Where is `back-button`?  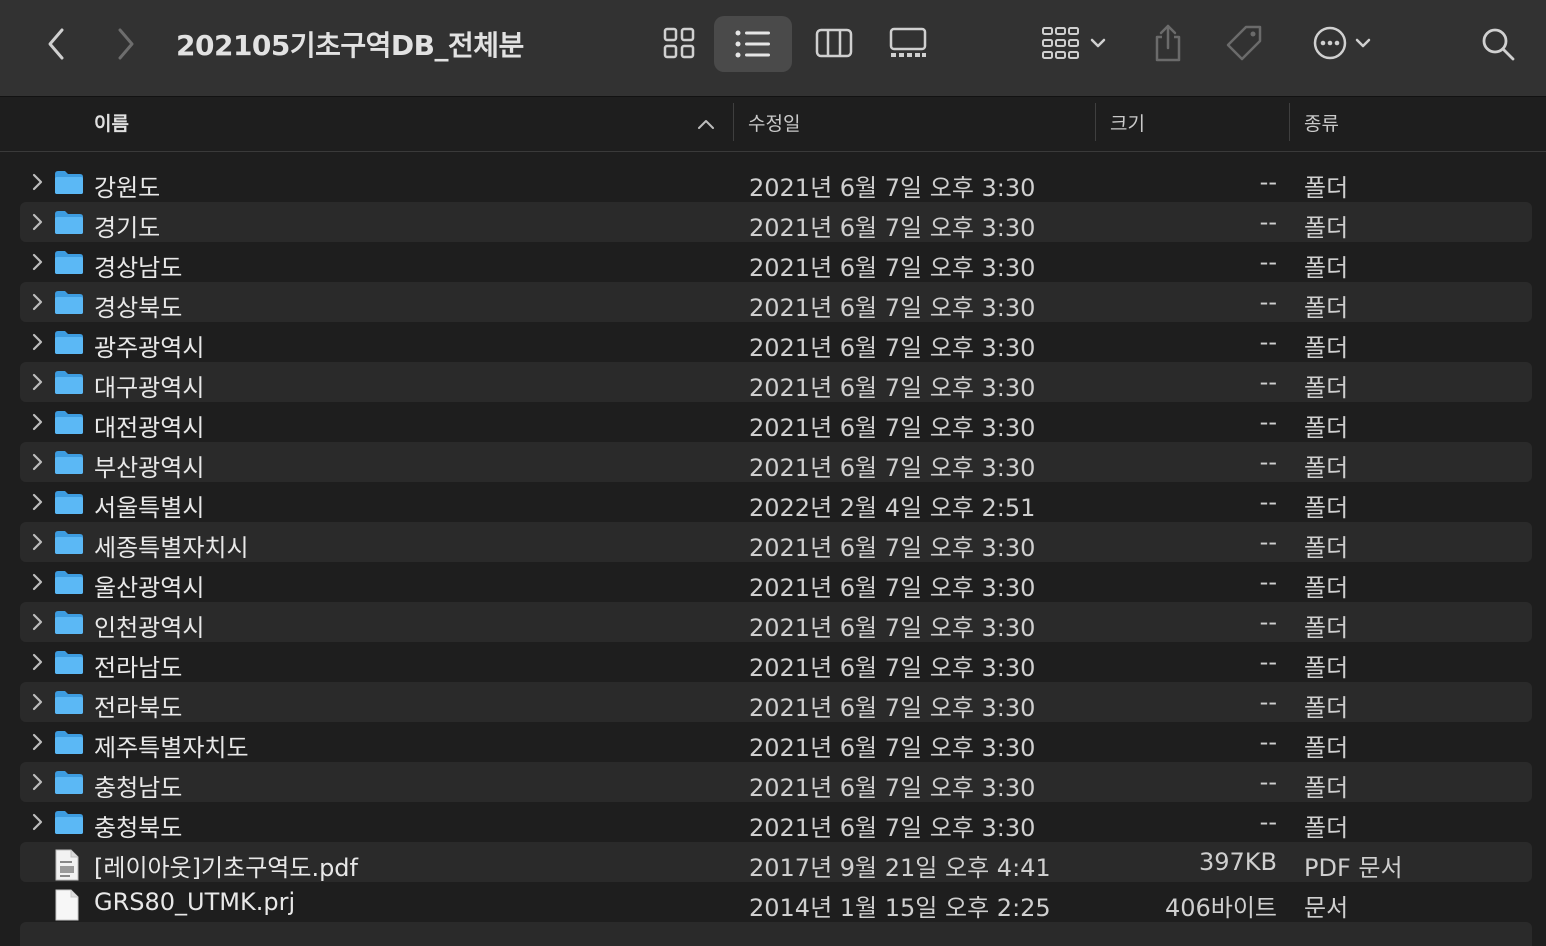
back-button is located at coordinates (56, 44).